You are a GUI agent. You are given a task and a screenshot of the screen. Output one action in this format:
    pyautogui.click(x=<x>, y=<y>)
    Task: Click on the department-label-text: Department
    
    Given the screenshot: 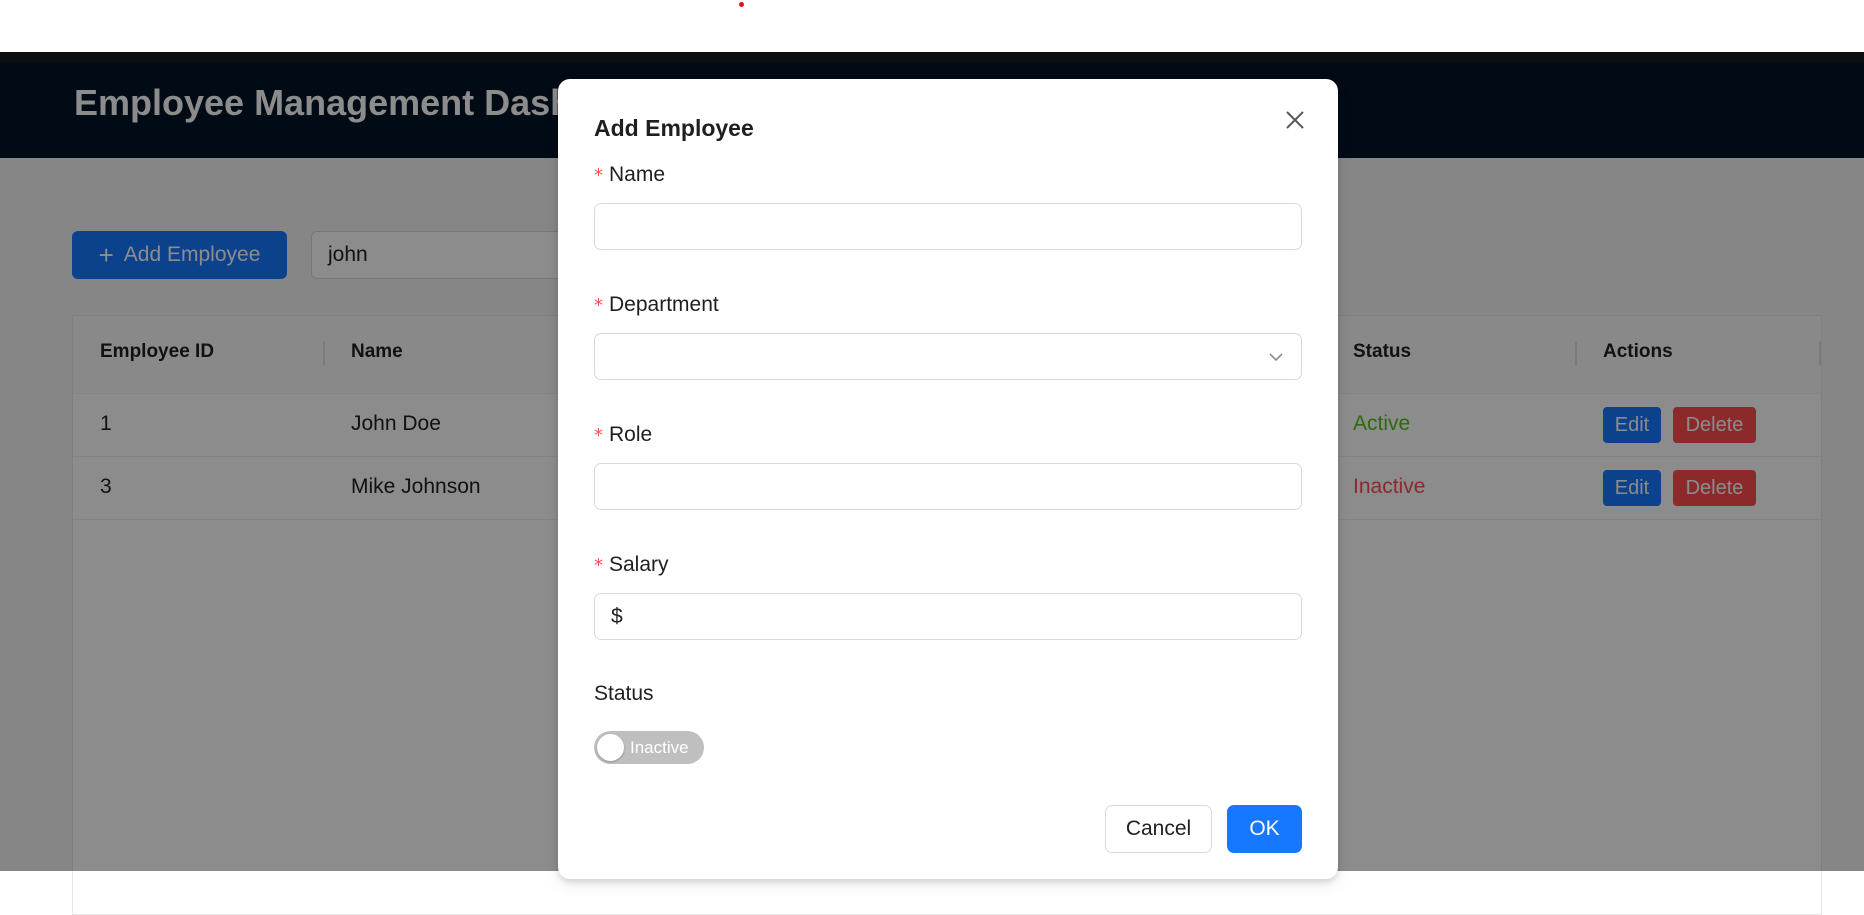 What is the action you would take?
    pyautogui.click(x=664, y=304)
    